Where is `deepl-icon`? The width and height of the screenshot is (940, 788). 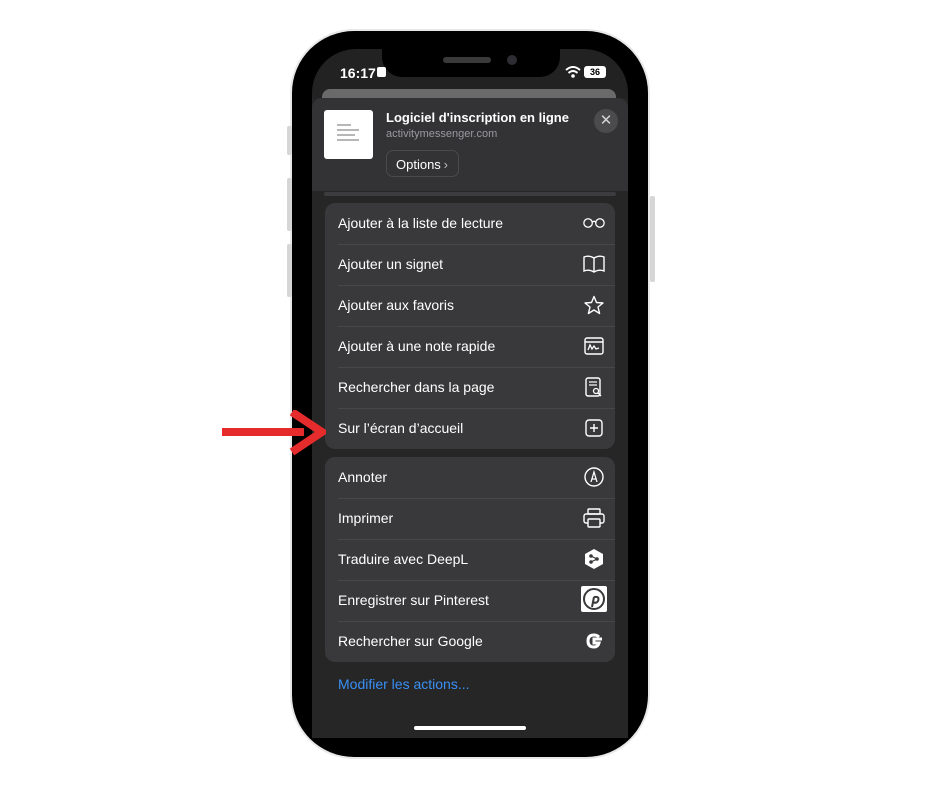
deepl-icon is located at coordinates (594, 559).